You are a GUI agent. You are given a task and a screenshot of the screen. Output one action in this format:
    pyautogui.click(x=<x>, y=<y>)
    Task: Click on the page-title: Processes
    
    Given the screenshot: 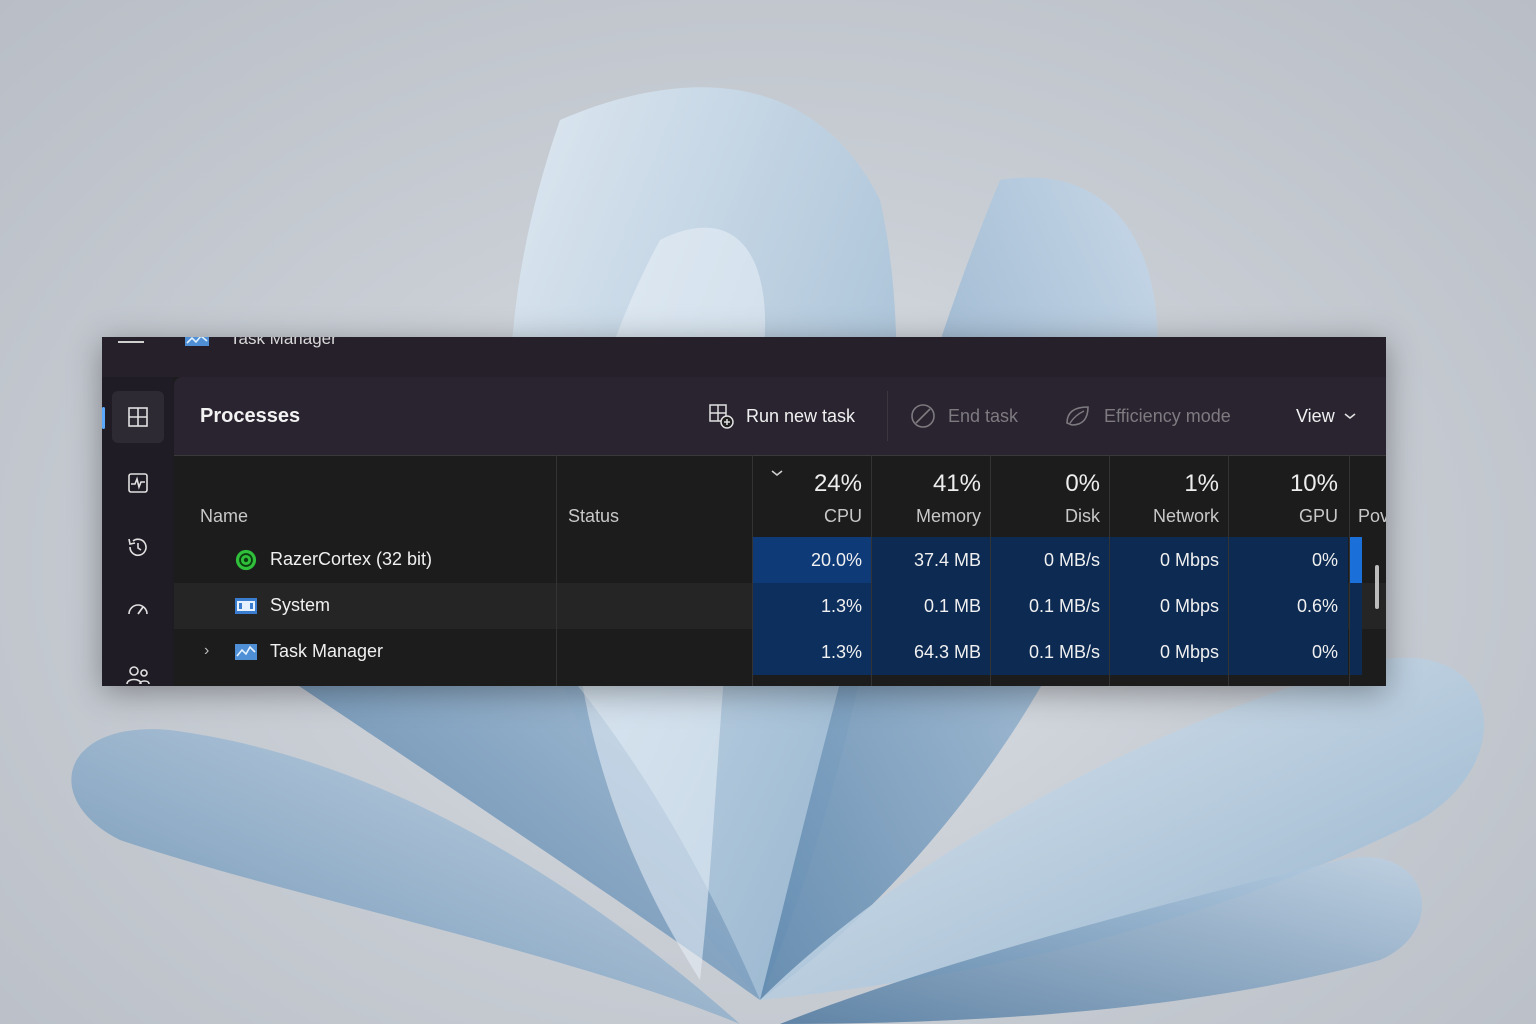 What is the action you would take?
    pyautogui.click(x=250, y=416)
    